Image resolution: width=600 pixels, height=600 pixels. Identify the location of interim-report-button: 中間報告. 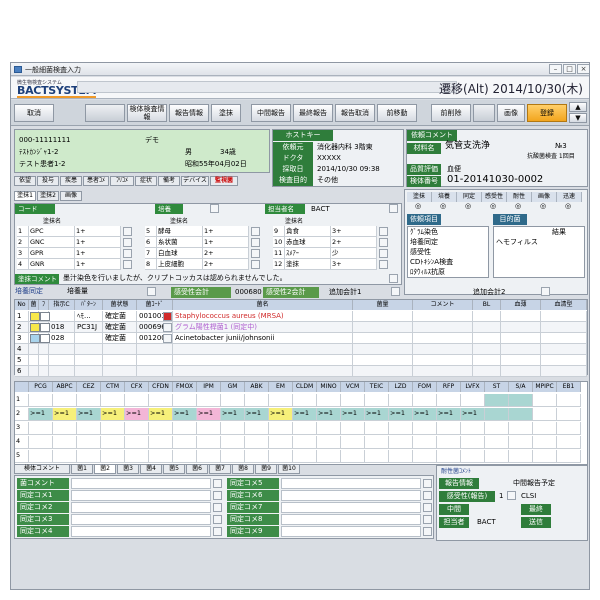
(271, 113).